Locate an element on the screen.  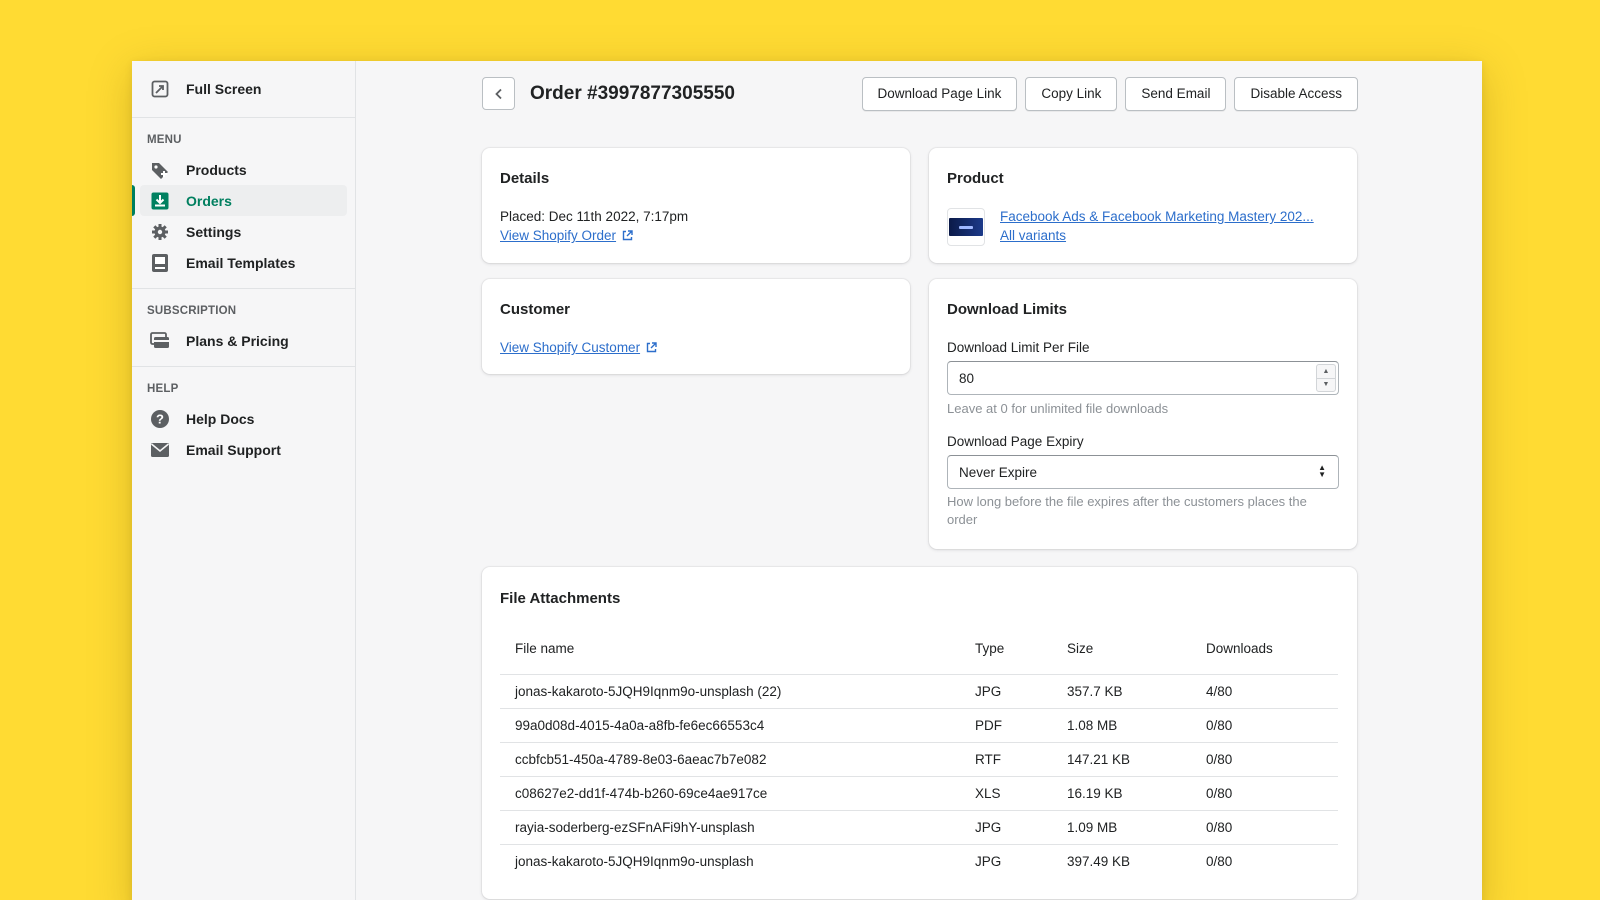
product-thumbnail is located at coordinates (966, 227).